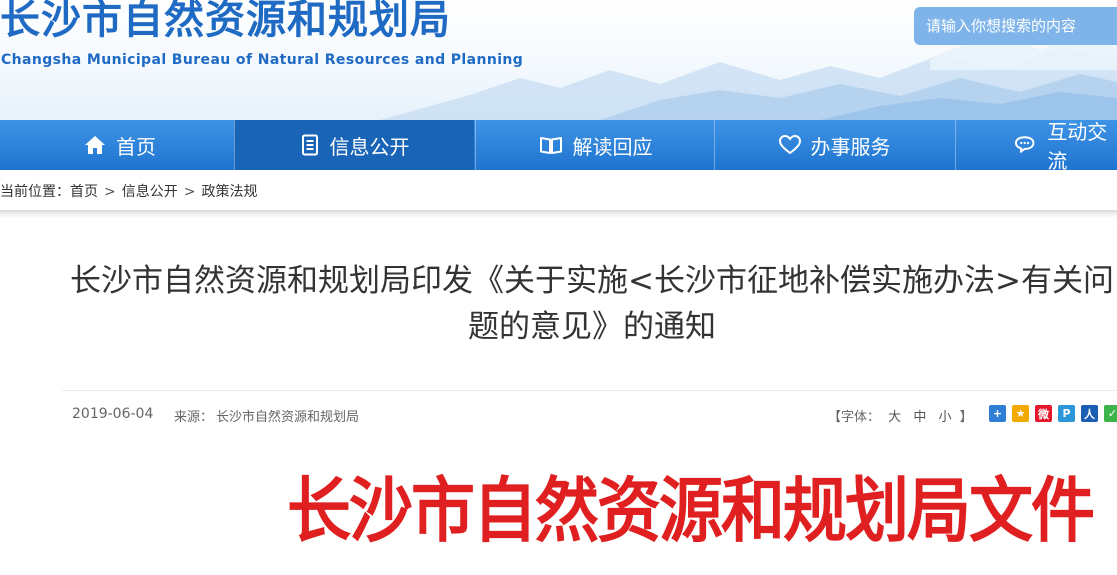  I want to click on nav-item-label: 解读回应, so click(612, 146).